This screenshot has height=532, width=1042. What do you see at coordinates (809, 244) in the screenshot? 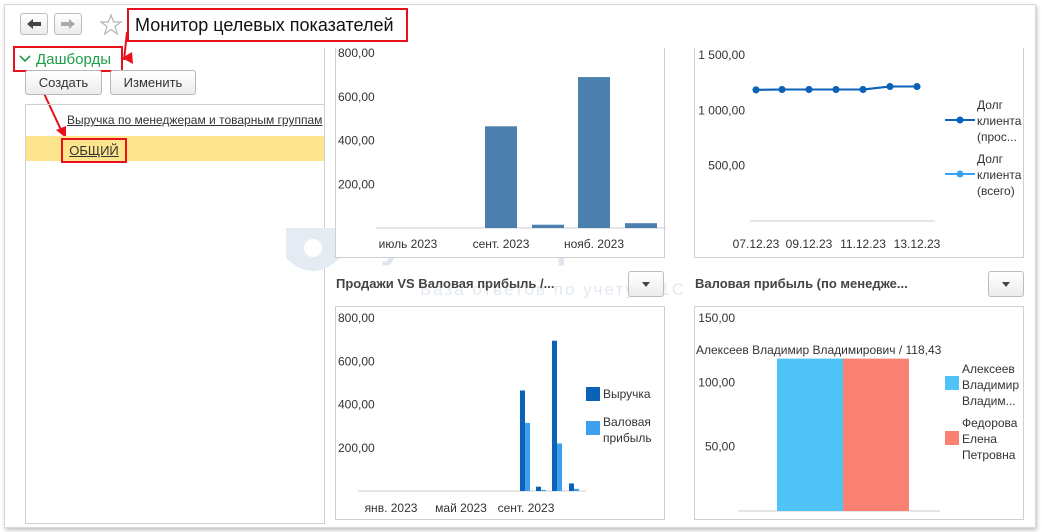
I see `x-tick-label: 09.12.23` at bounding box center [809, 244].